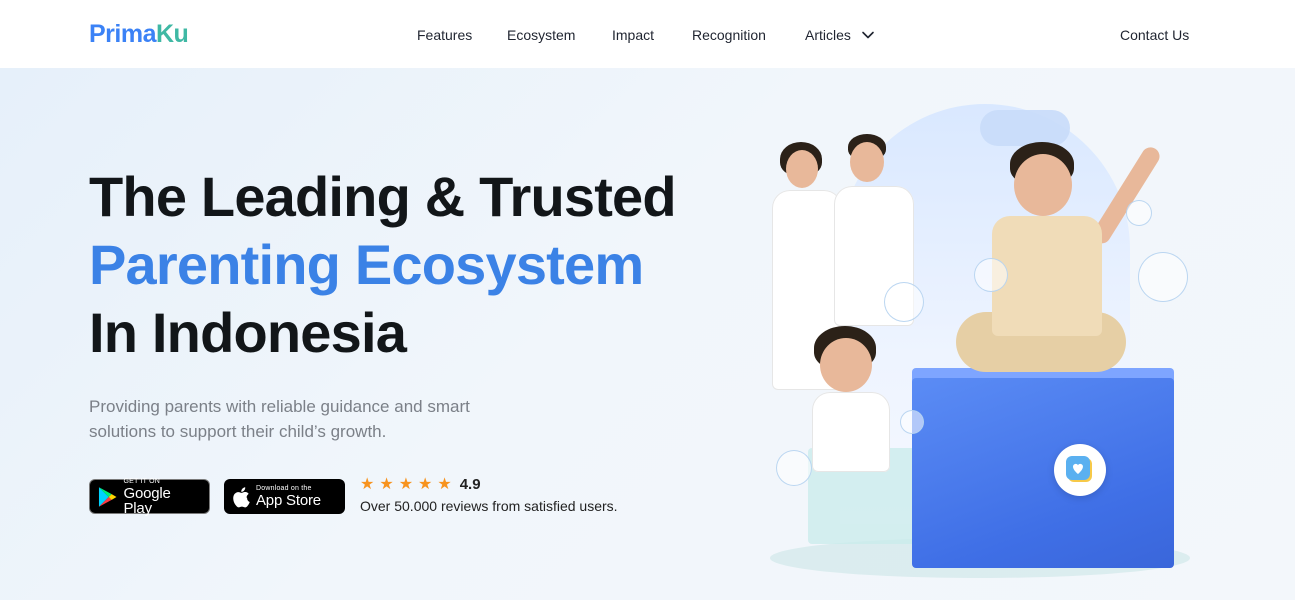 This screenshot has width=1295, height=600. Describe the element at coordinates (107, 496) in the screenshot. I see `google-play-icon` at that location.